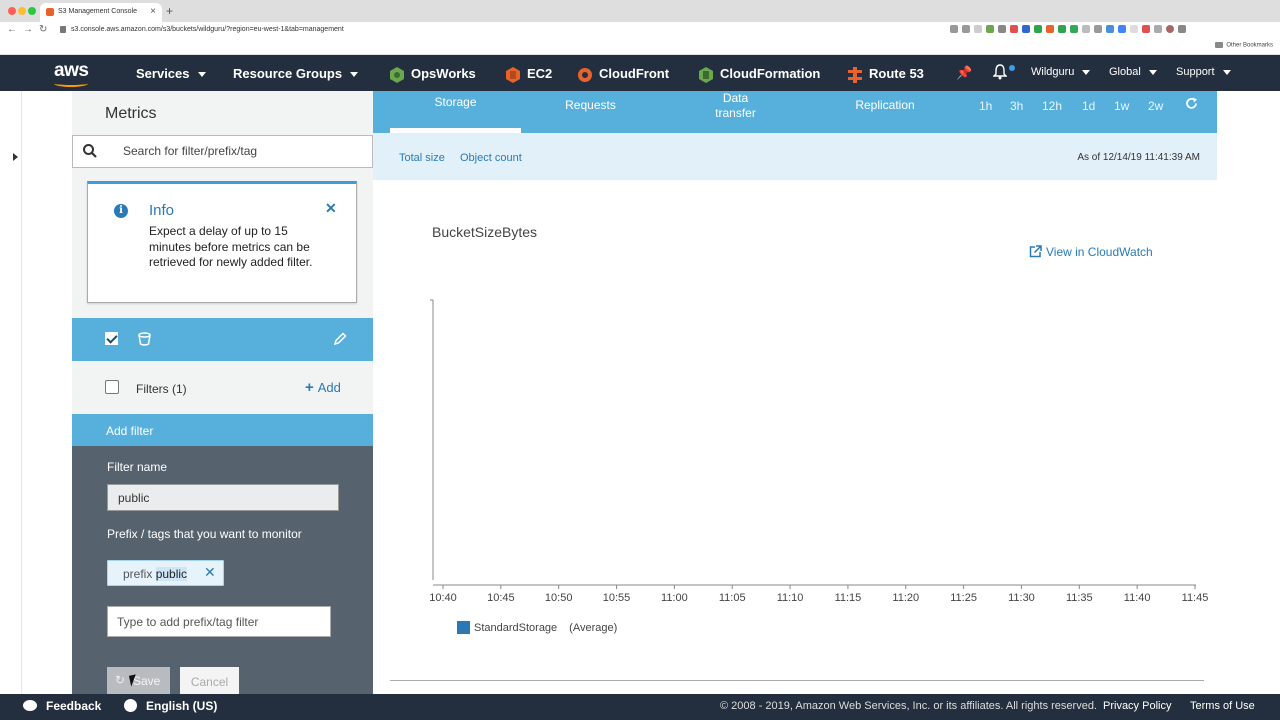  What do you see at coordinates (1182, 29) in the screenshot?
I see `browser-menu-icon` at bounding box center [1182, 29].